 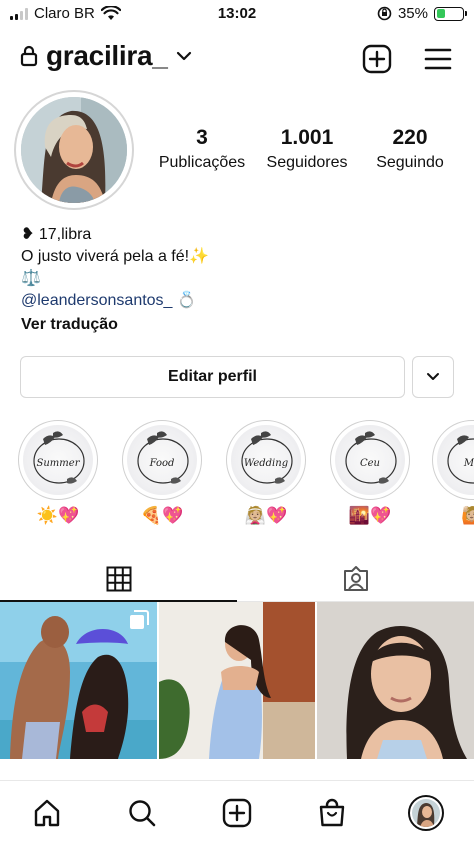 I want to click on battery-area: 35%, so click(x=422, y=13).